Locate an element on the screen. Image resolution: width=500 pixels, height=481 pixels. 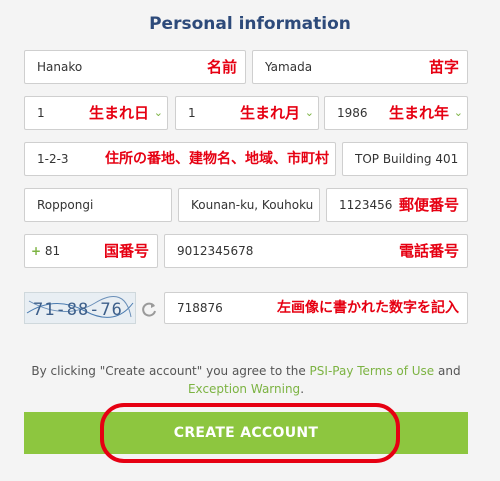
address-line1-field: 1-2-3 住所の番地、建物名、地域、市町村 is located at coordinates (180, 159).